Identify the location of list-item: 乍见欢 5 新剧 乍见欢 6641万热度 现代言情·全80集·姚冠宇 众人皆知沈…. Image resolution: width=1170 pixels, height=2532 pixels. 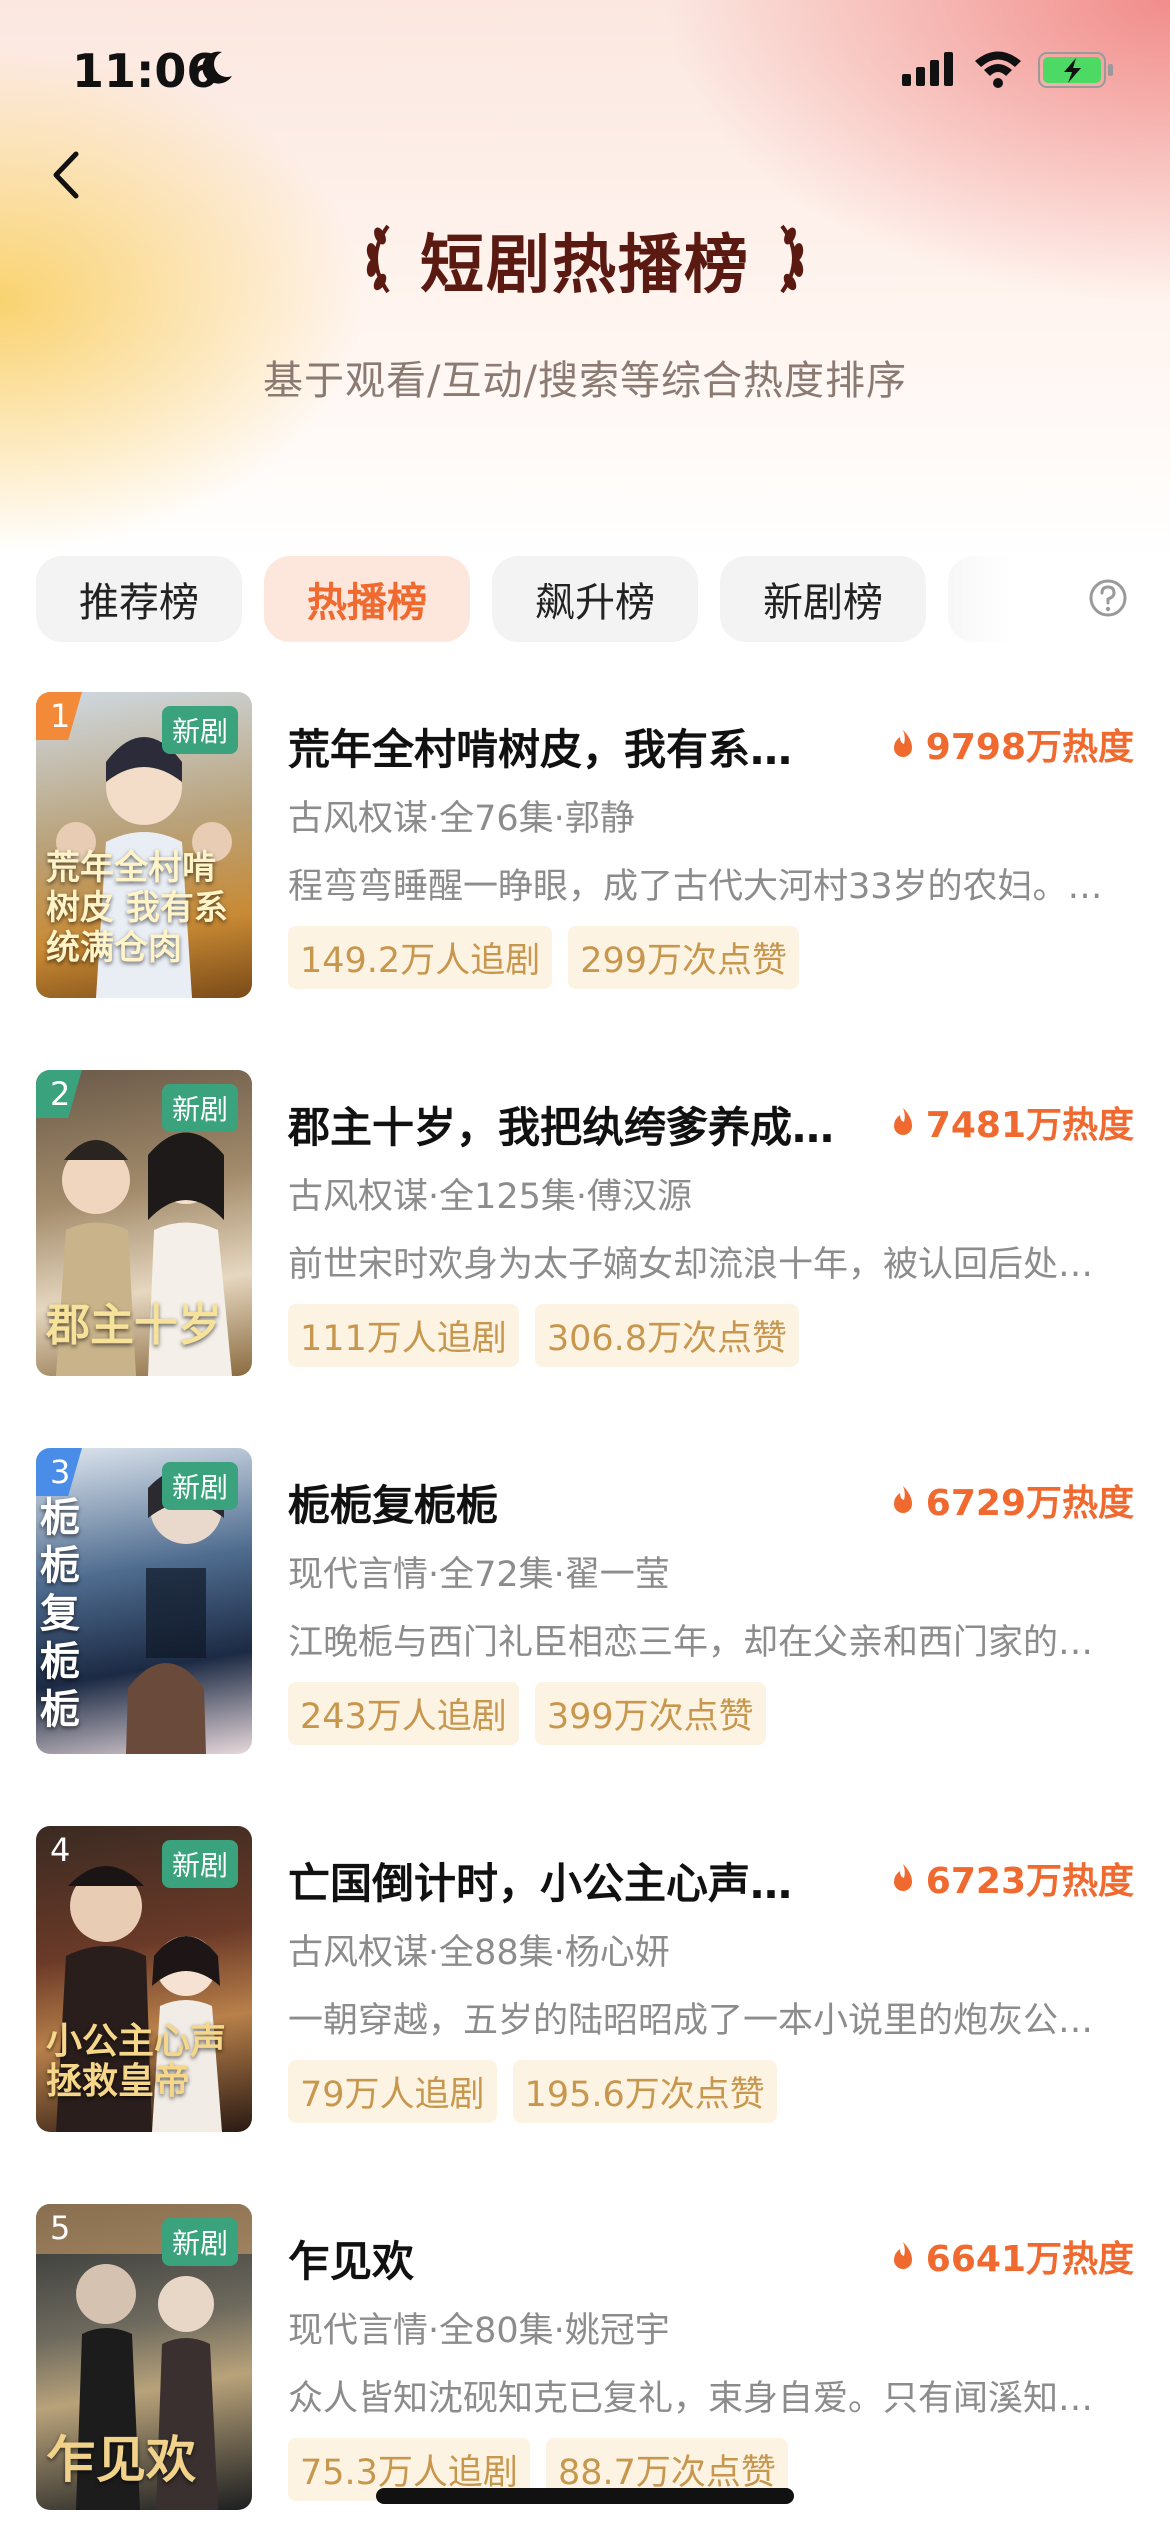
(585, 2364).